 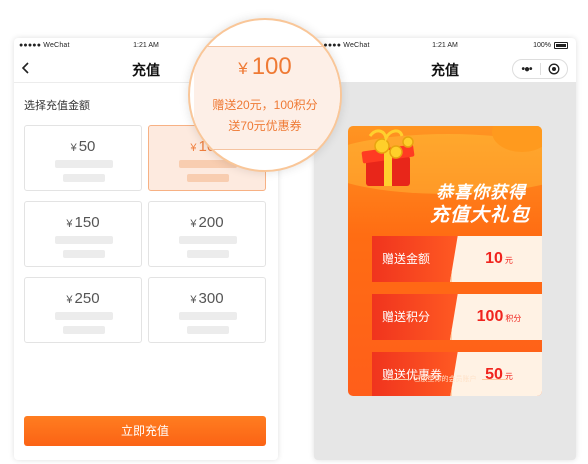 What do you see at coordinates (490, 316) in the screenshot?
I see `reward-number: 100` at bounding box center [490, 316].